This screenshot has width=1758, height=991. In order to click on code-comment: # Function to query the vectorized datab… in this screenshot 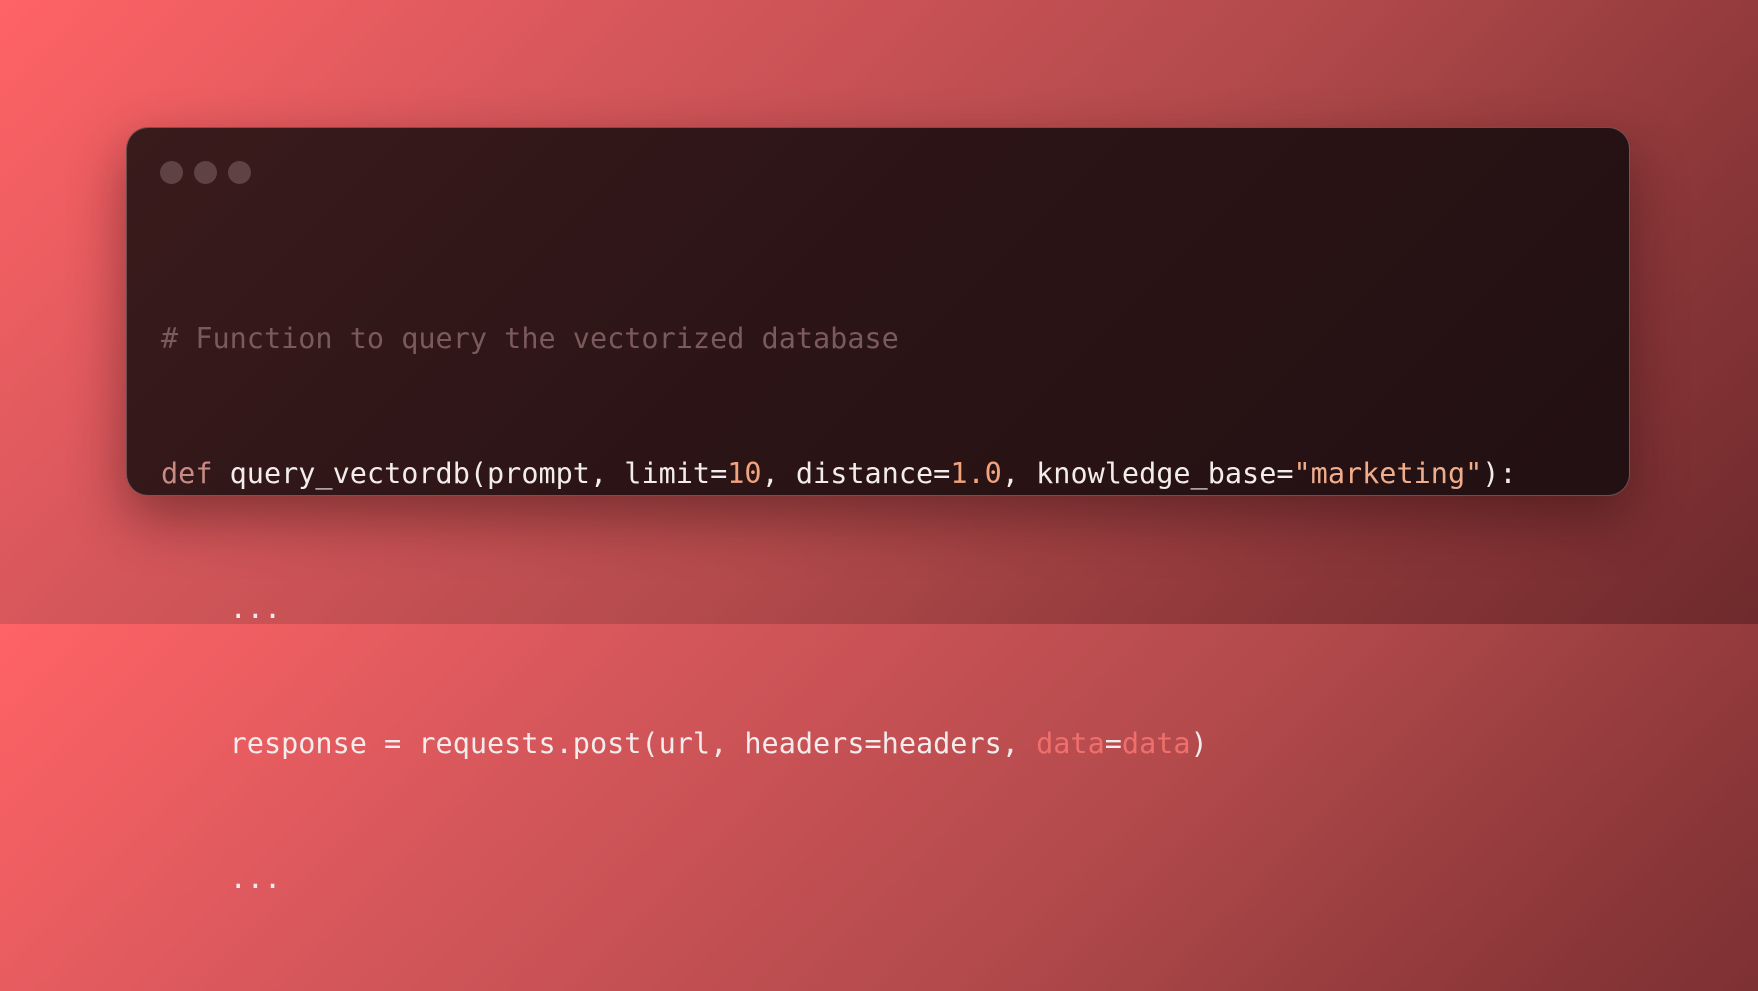, I will do `click(530, 338)`.